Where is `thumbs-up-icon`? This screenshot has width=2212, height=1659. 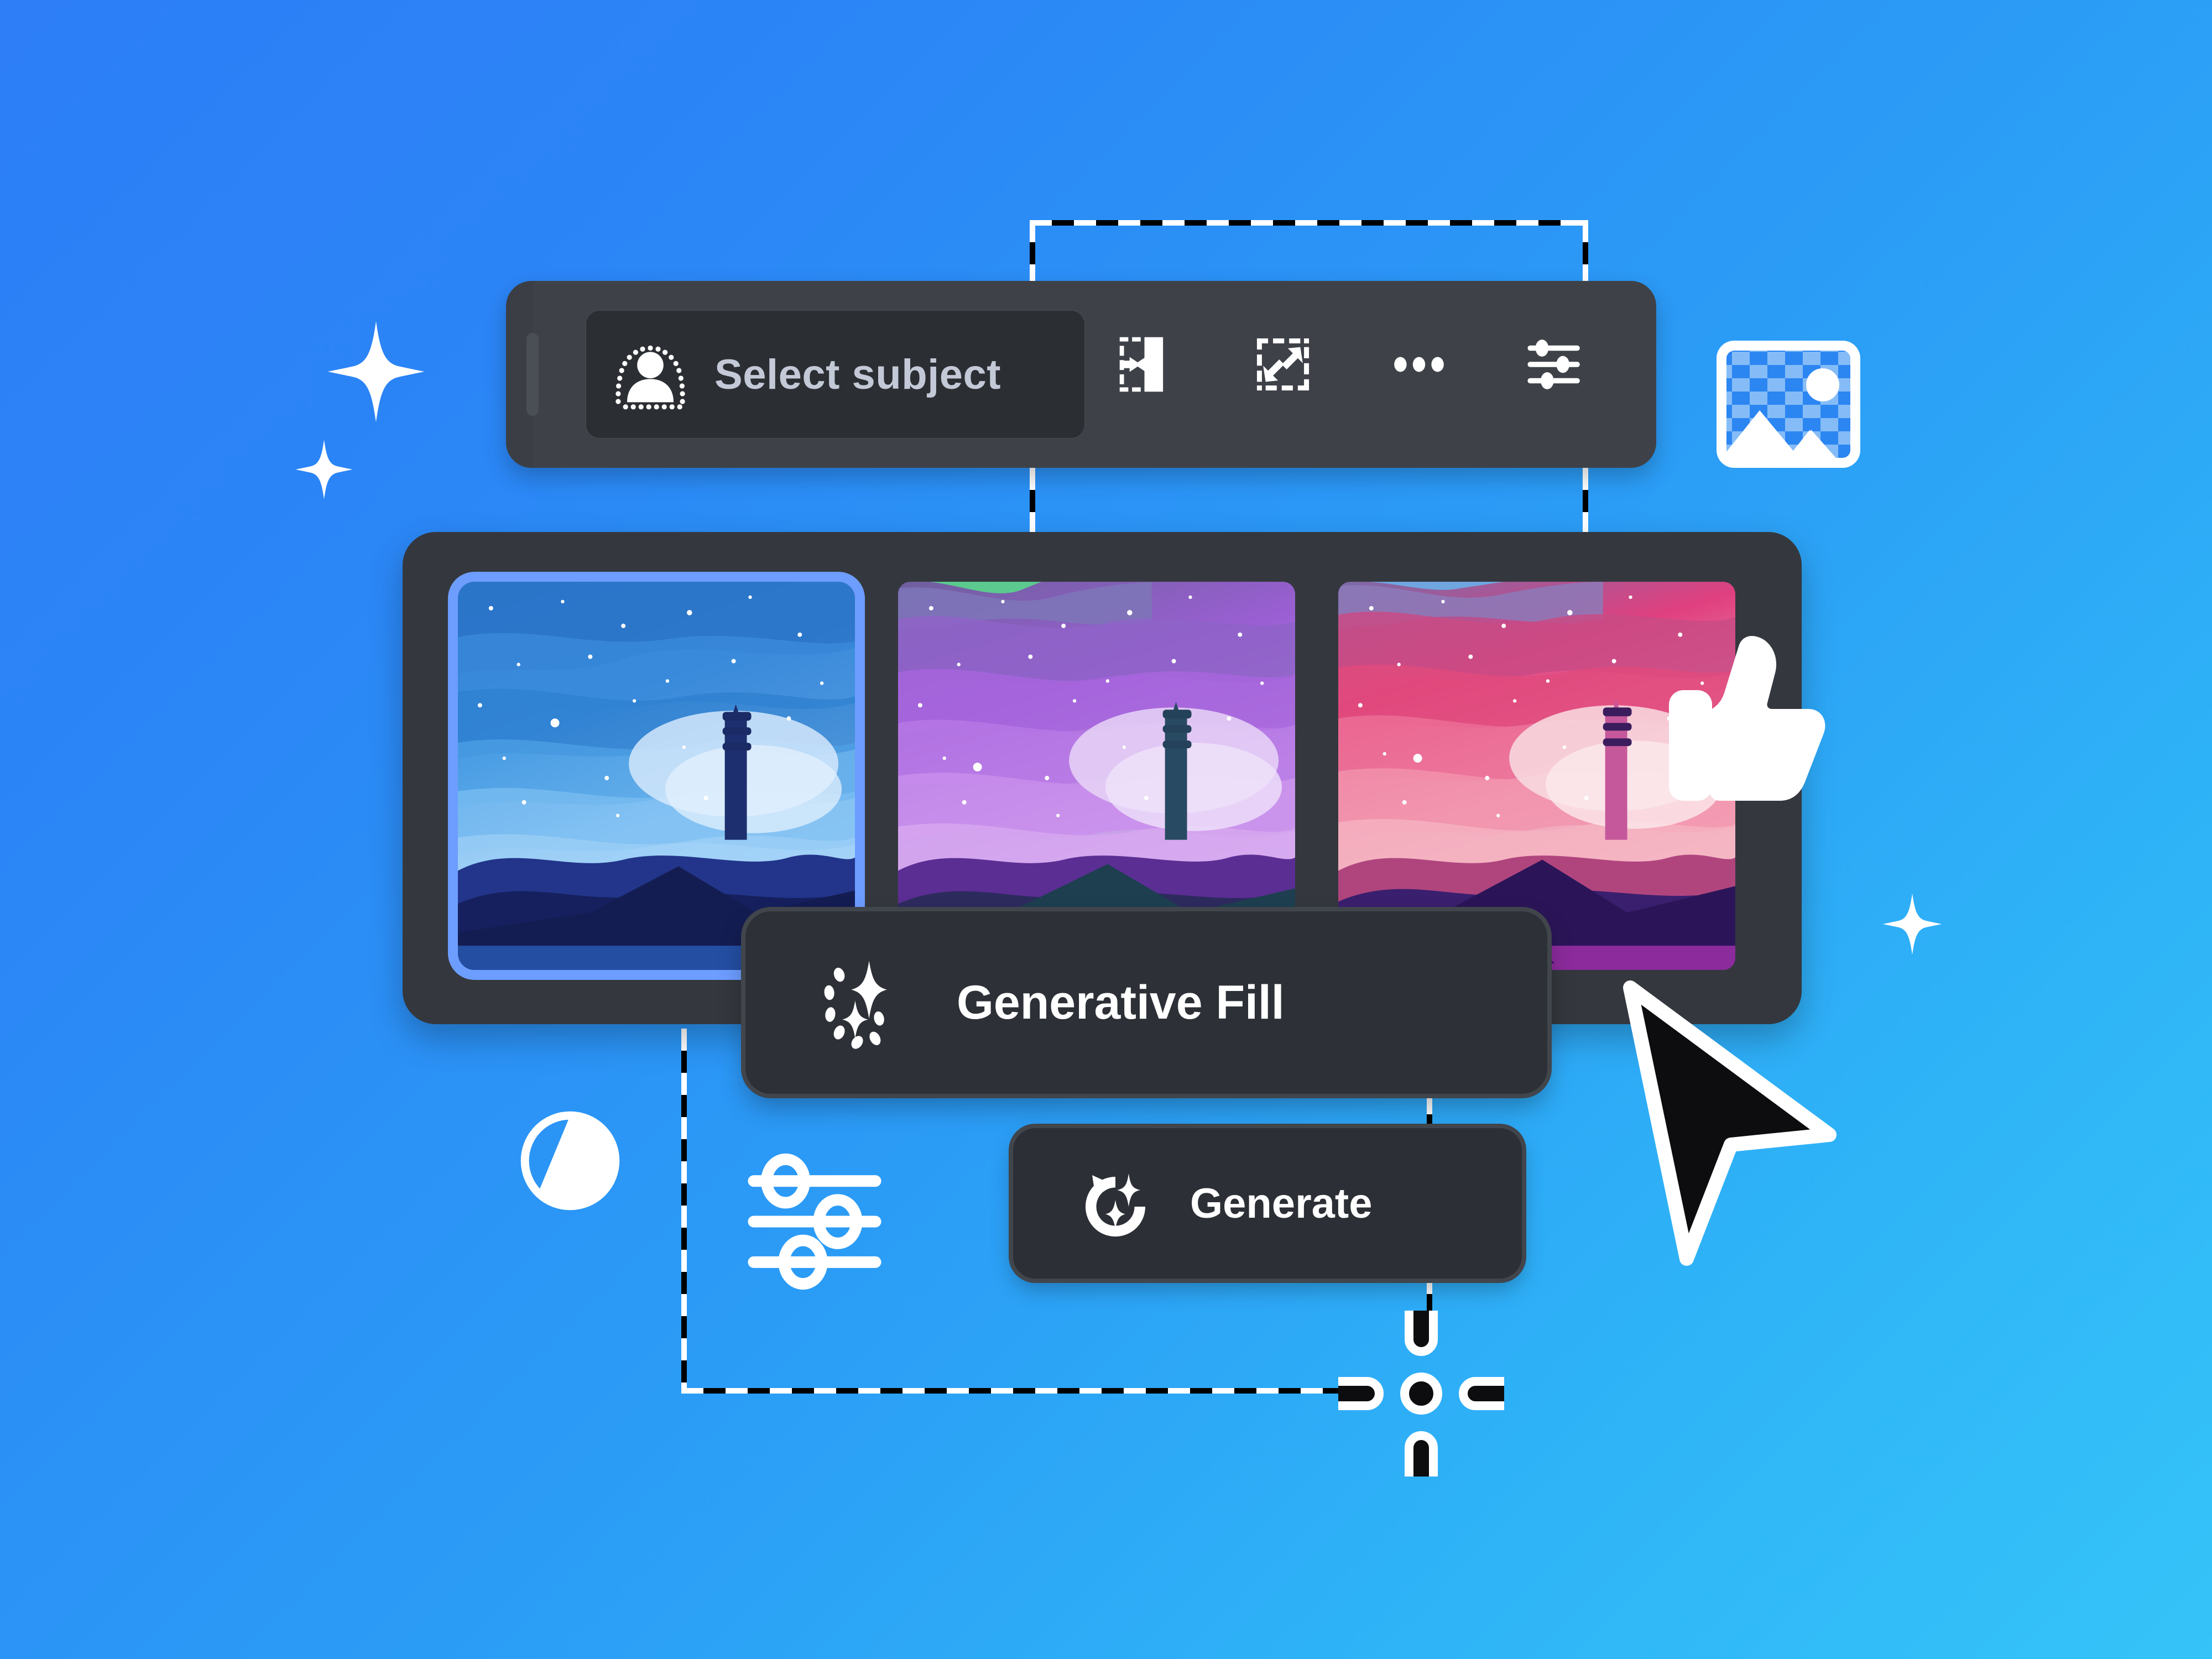 thumbs-up-icon is located at coordinates (1747, 718).